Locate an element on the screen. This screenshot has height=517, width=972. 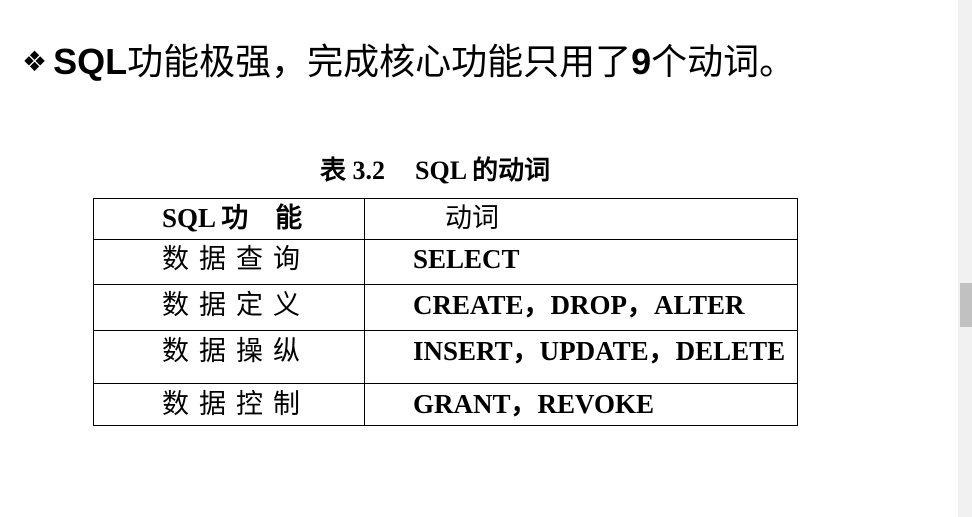
slide-heading: ❖ SQL功能极强，完成核心功能只用了9个动词。 is located at coordinates (408, 62).